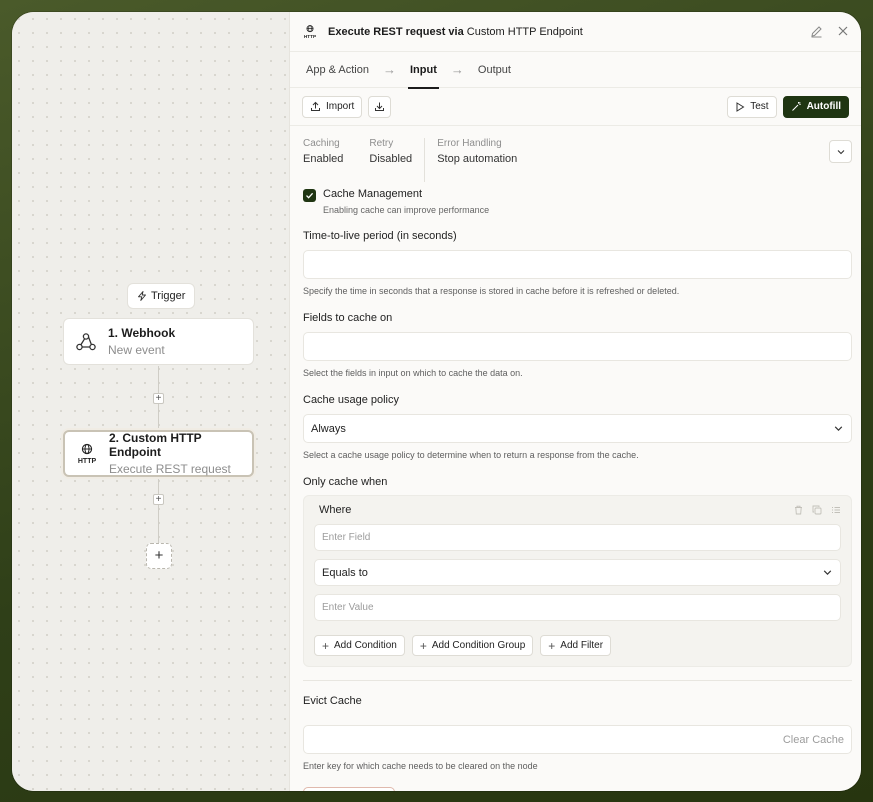 The height and width of the screenshot is (802, 873). I want to click on condition-operator-select: Equals to, so click(577, 572).